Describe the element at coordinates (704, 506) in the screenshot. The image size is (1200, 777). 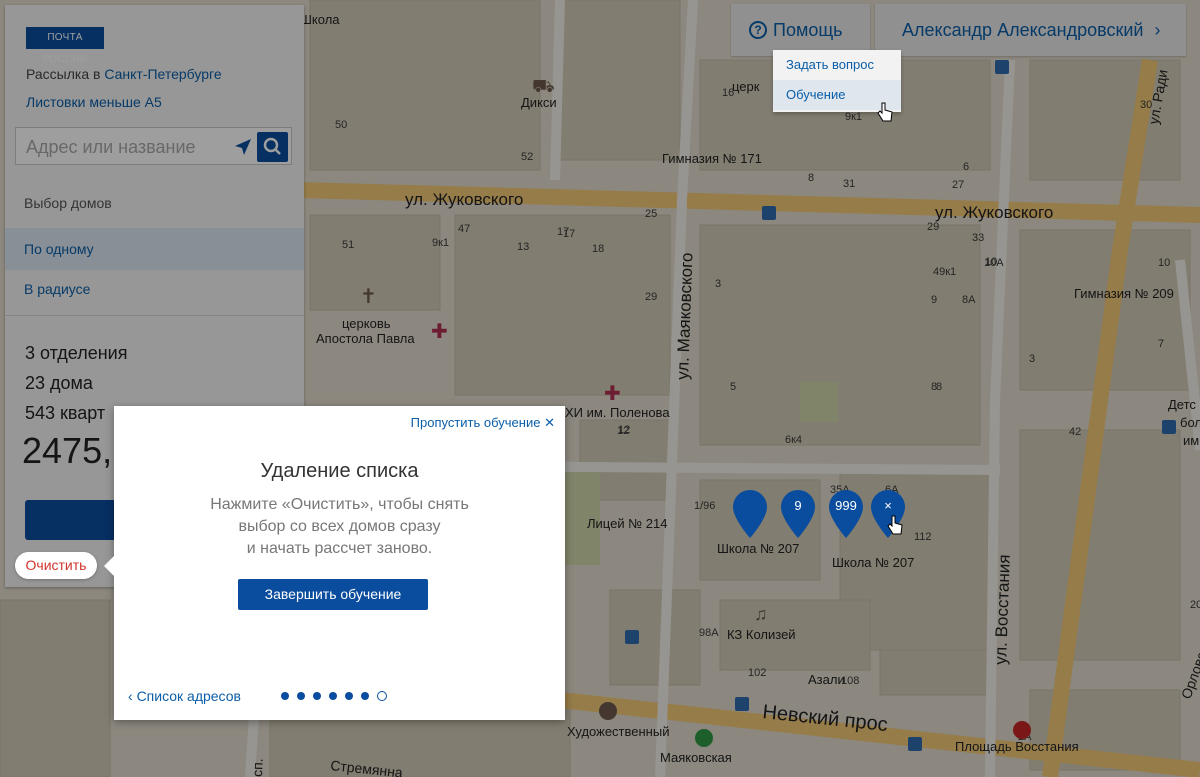
I see `house-number: 1/96` at that location.